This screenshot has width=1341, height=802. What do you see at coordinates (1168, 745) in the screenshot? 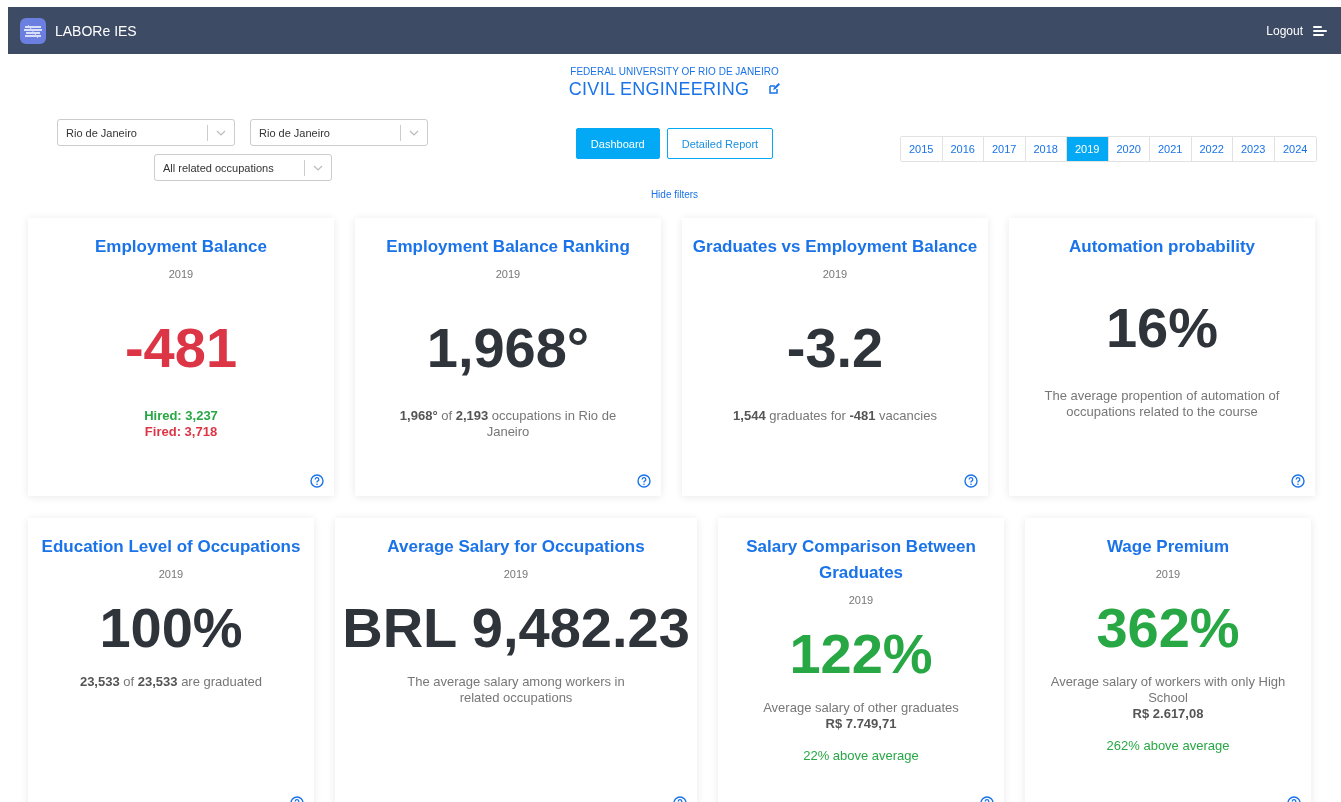
I see `comparison-note: 262% above average` at bounding box center [1168, 745].